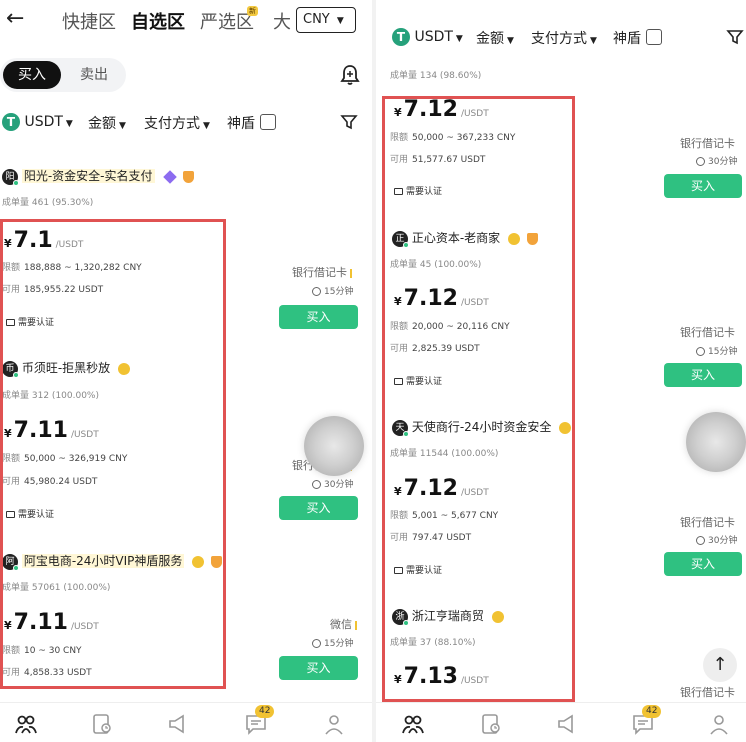  I want to click on clock-icon, so click(700, 351).